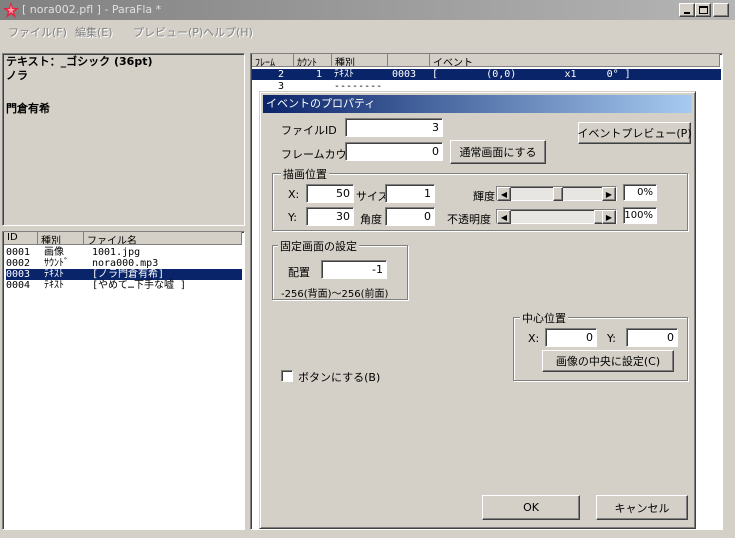 The height and width of the screenshot is (538, 735). What do you see at coordinates (228, 32) in the screenshot?
I see `menu-help: ヘルプ(H)` at bounding box center [228, 32].